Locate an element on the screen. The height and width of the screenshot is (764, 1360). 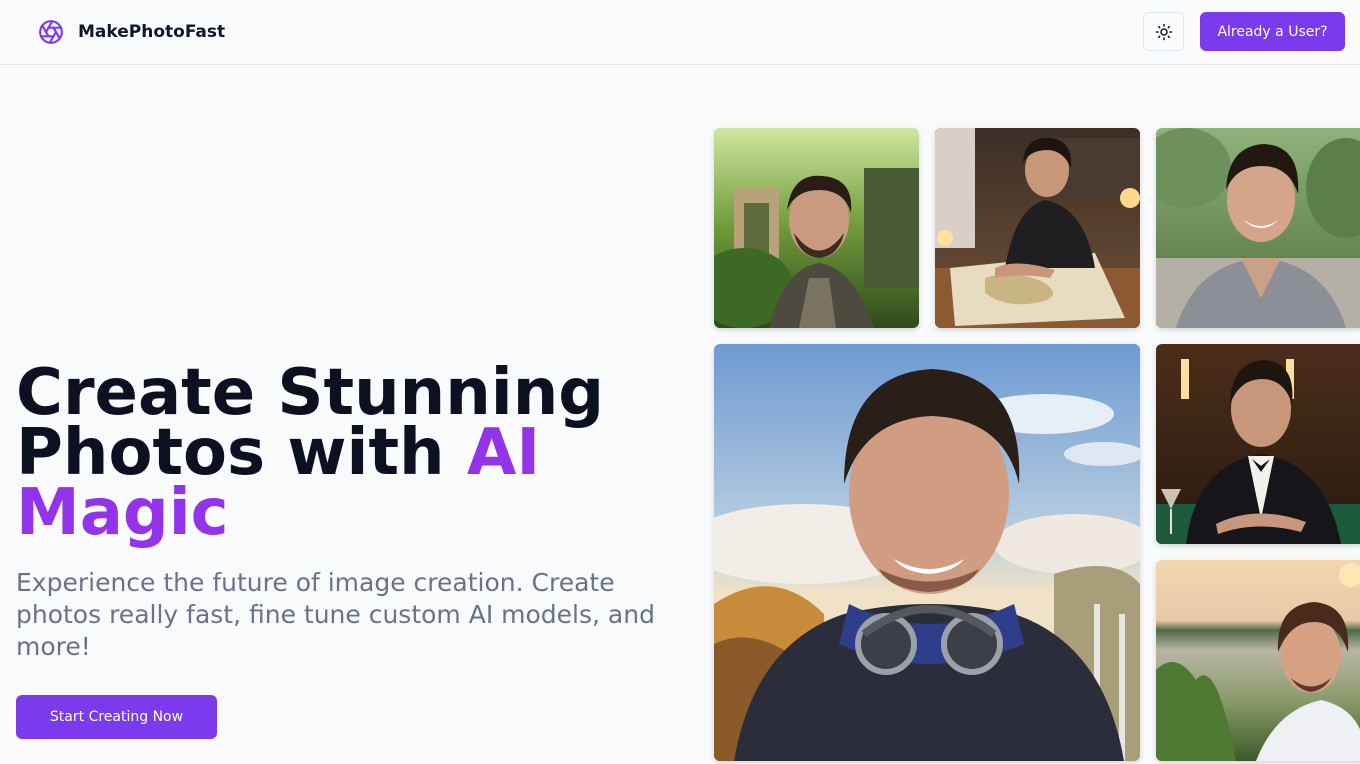
theme-toggle-button is located at coordinates (1163, 31).